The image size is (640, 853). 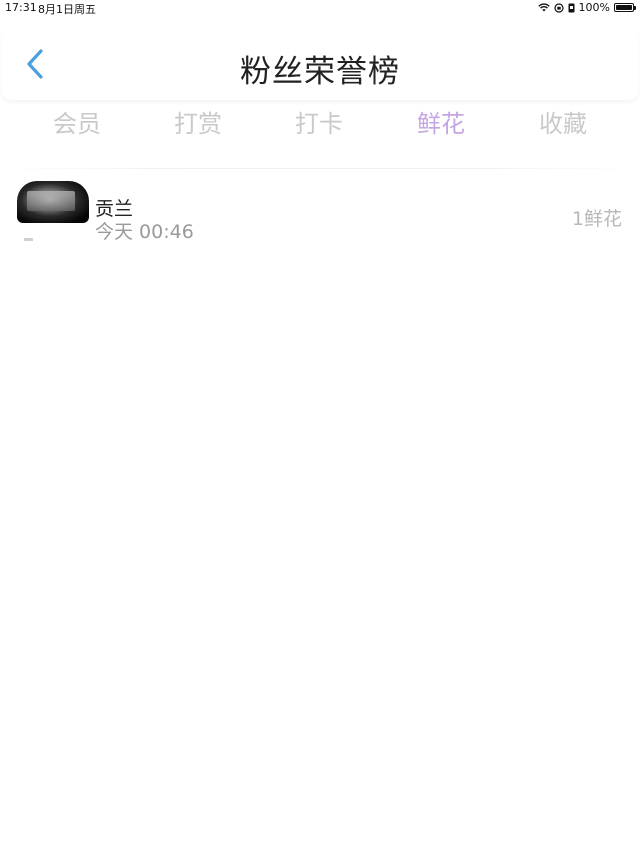 What do you see at coordinates (320, 168) in the screenshot?
I see `divider` at bounding box center [320, 168].